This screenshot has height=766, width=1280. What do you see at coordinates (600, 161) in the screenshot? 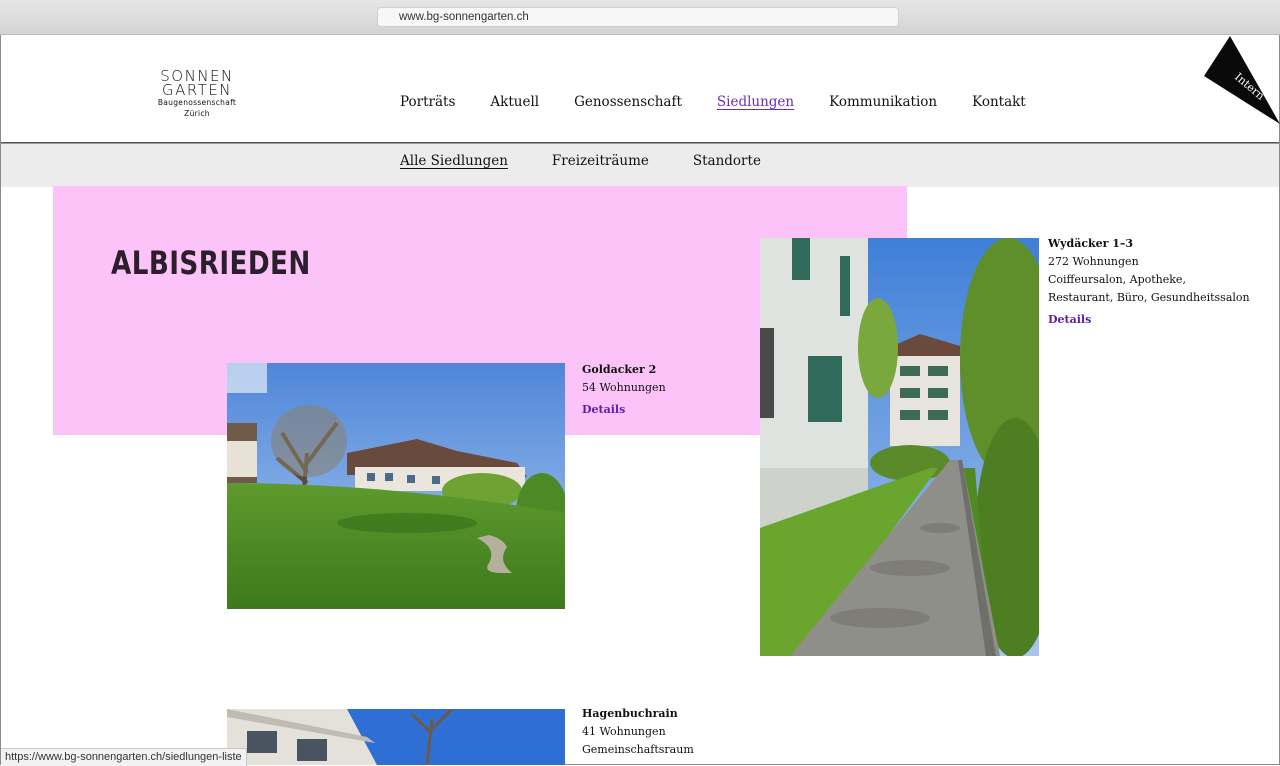
I see `subnav-item-freizeitraeume: Freizeiträume` at bounding box center [600, 161].